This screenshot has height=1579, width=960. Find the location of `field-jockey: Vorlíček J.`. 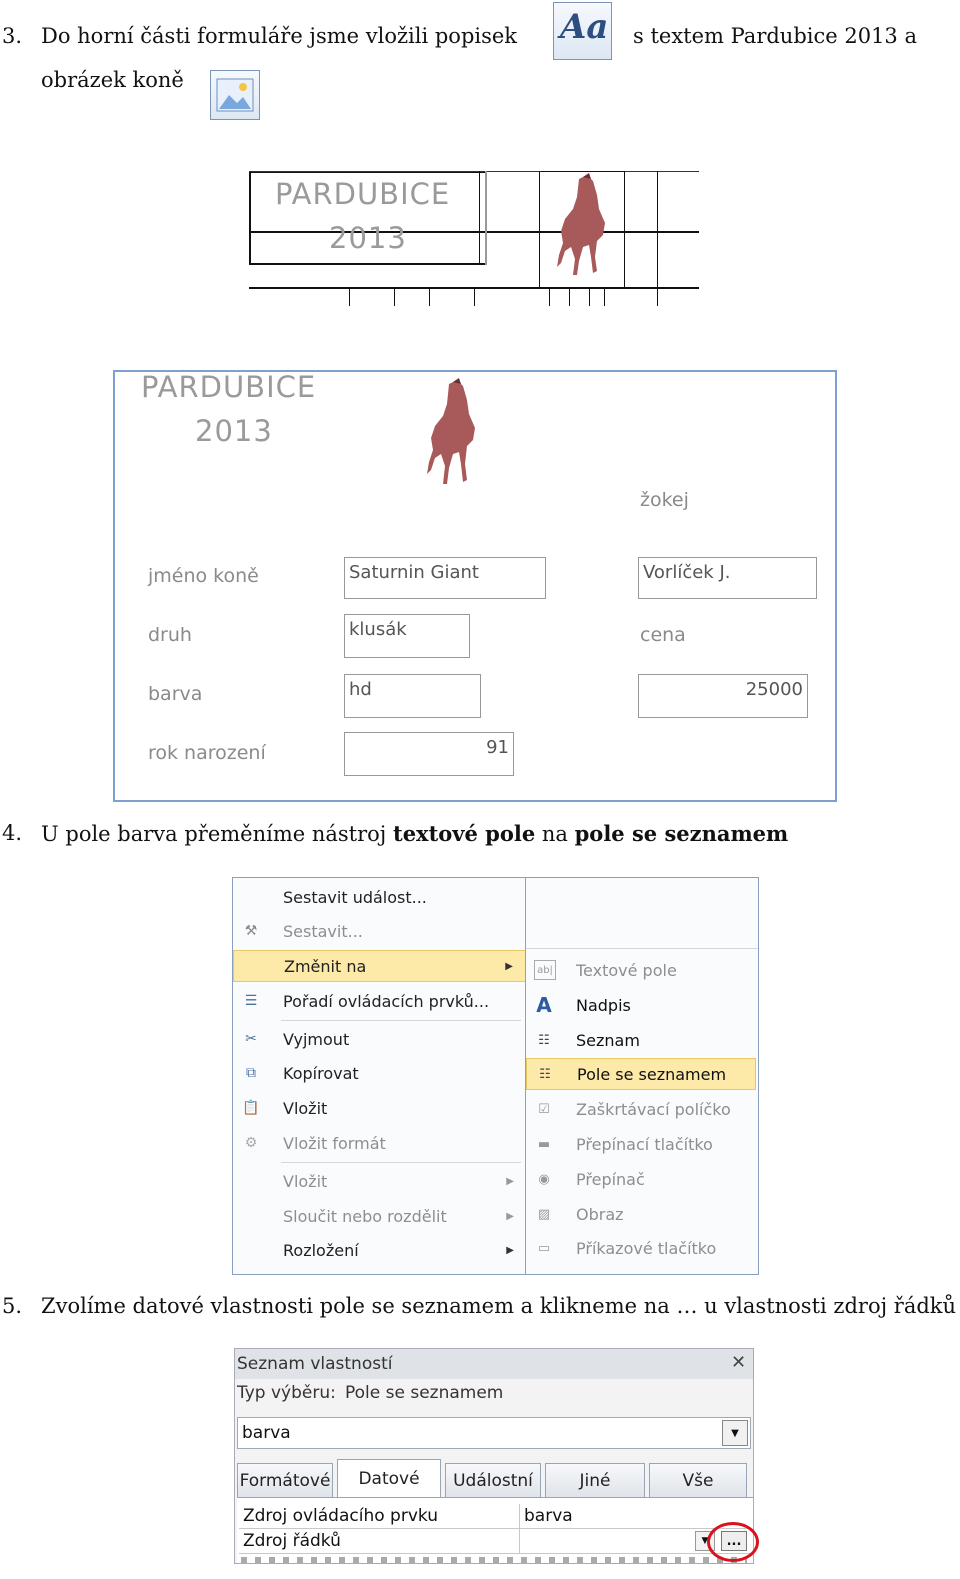

field-jockey: Vorlíček J. is located at coordinates (727, 578).